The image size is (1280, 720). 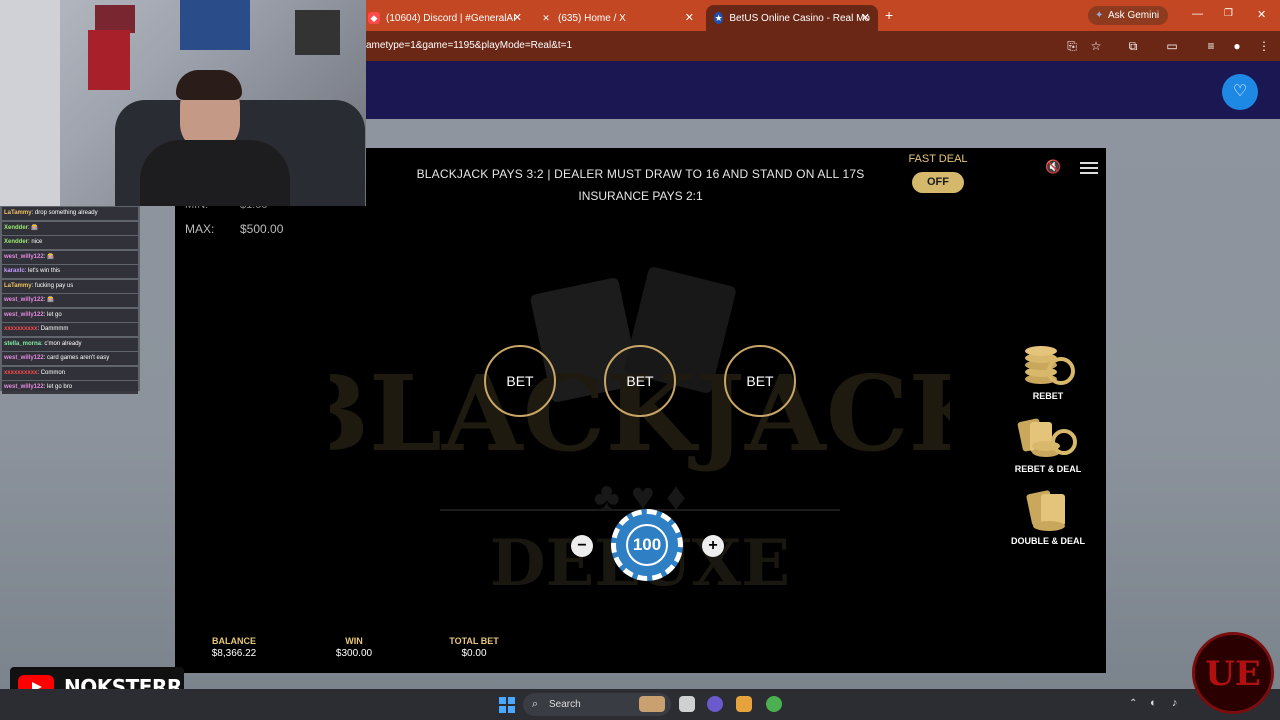 What do you see at coordinates (70, 373) in the screenshot?
I see `chat-message: xxxxxxxxxx: Common` at bounding box center [70, 373].